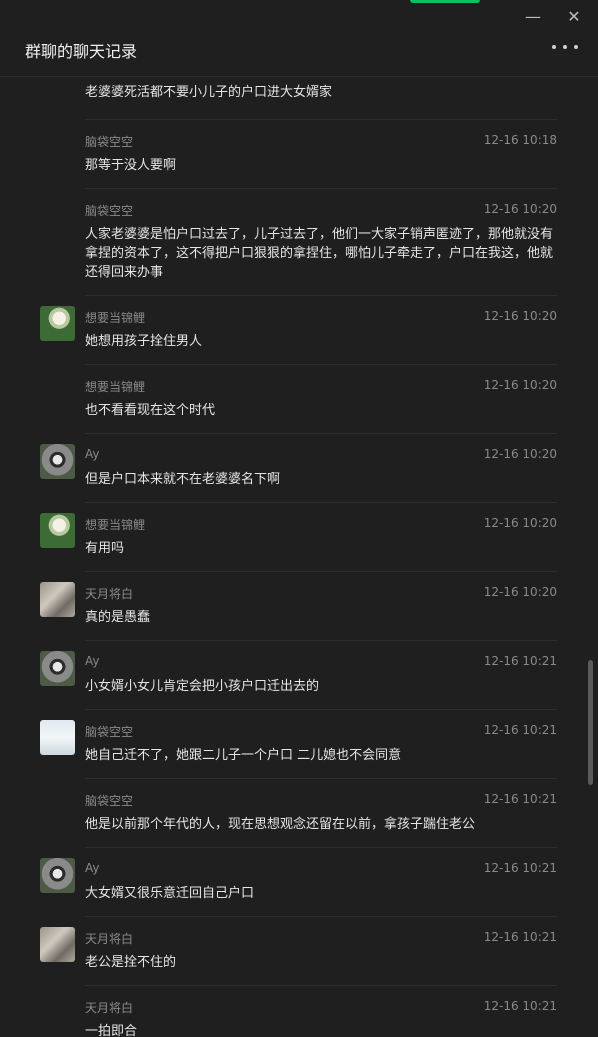  I want to click on message-timestamp: 12-16 10:18, so click(520, 140).